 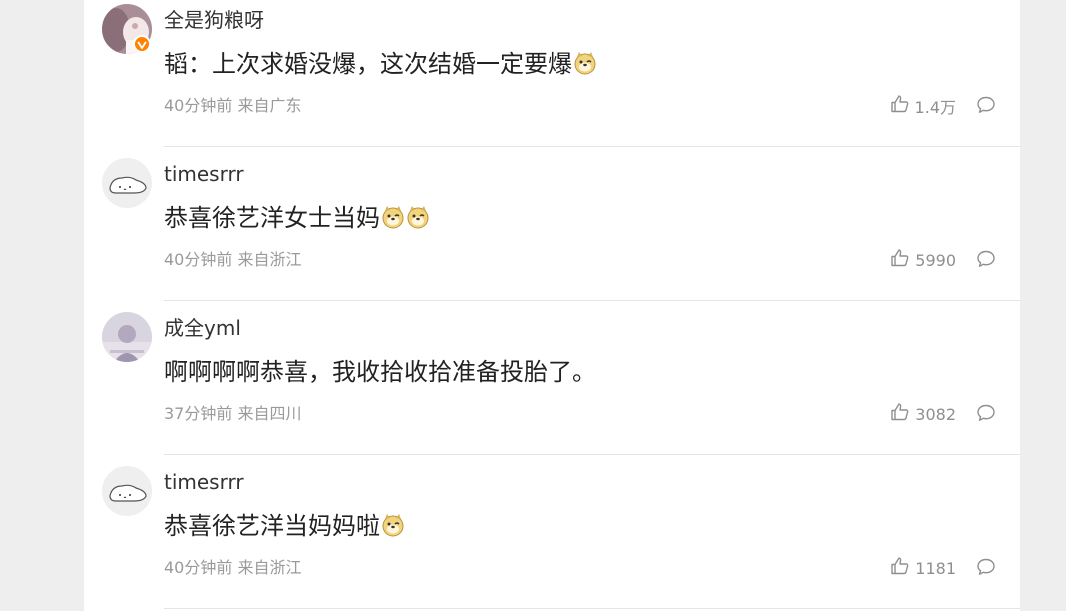 I want to click on username: 全是狗粮呀, so click(x=214, y=20).